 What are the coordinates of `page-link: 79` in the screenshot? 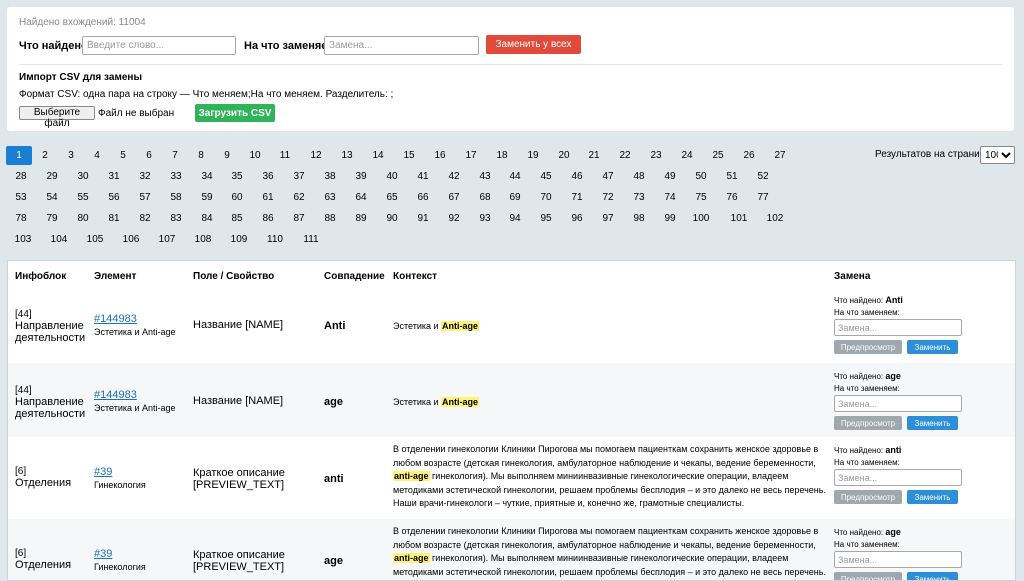 It's located at (52, 218).